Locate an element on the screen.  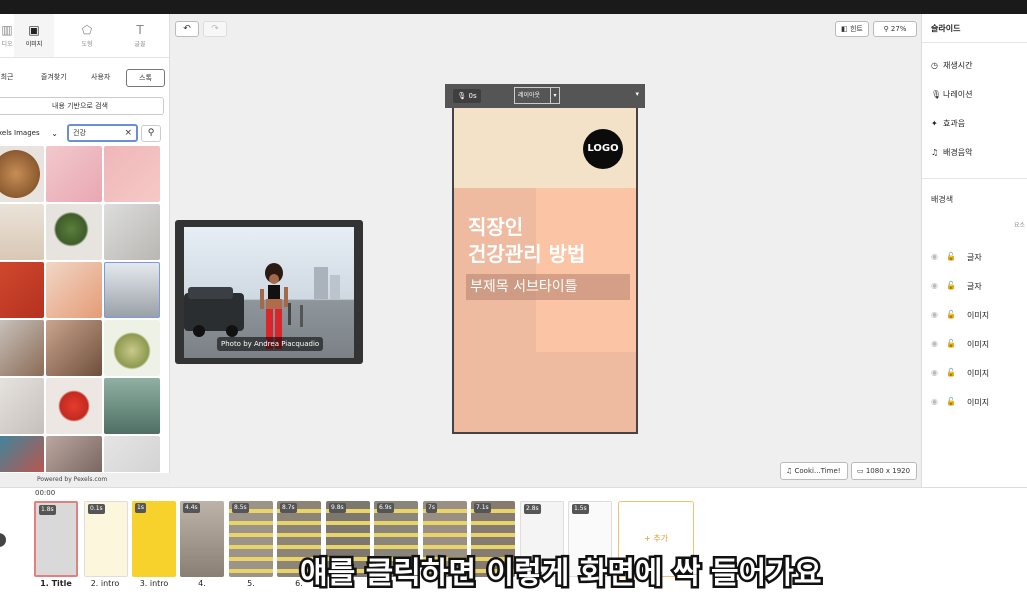
slide-canvas: LOGO 직장인 건강관리 방법 부제목 서브타이틀 is located at coordinates (545, 271).